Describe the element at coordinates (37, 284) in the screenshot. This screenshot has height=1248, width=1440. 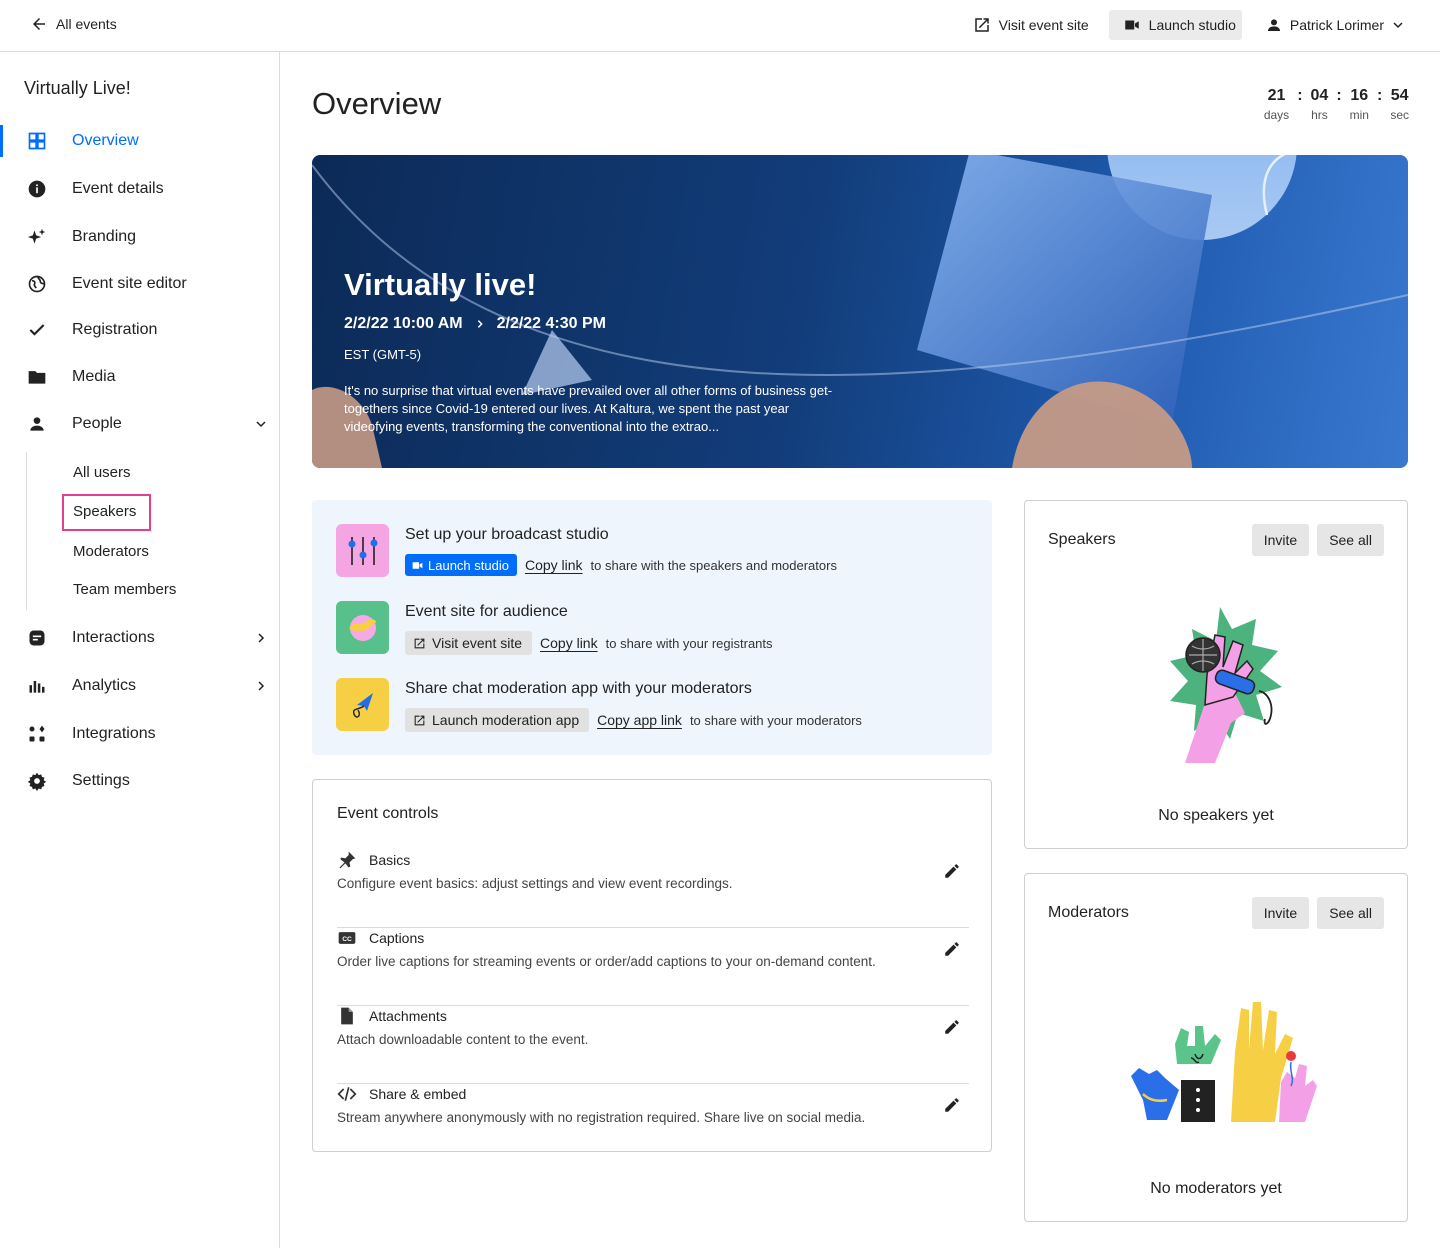
I see `globe-icon` at that location.